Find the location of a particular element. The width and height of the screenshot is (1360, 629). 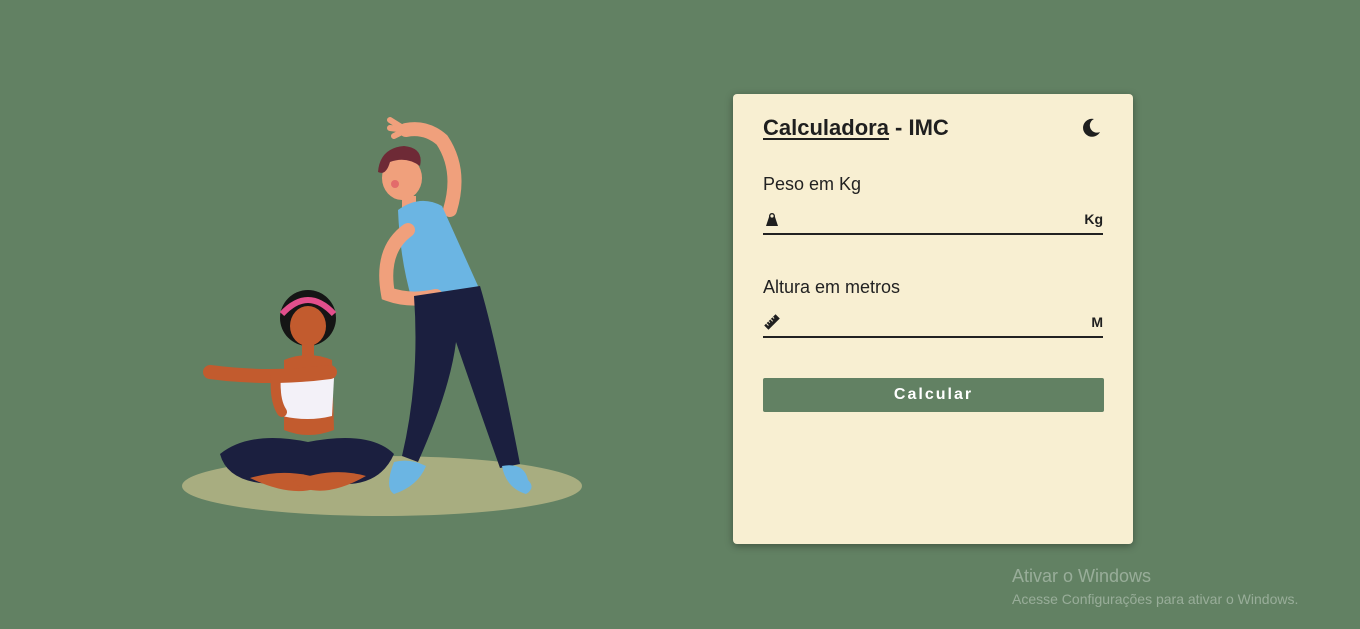

height-label: Altura em metros is located at coordinates (832, 287).